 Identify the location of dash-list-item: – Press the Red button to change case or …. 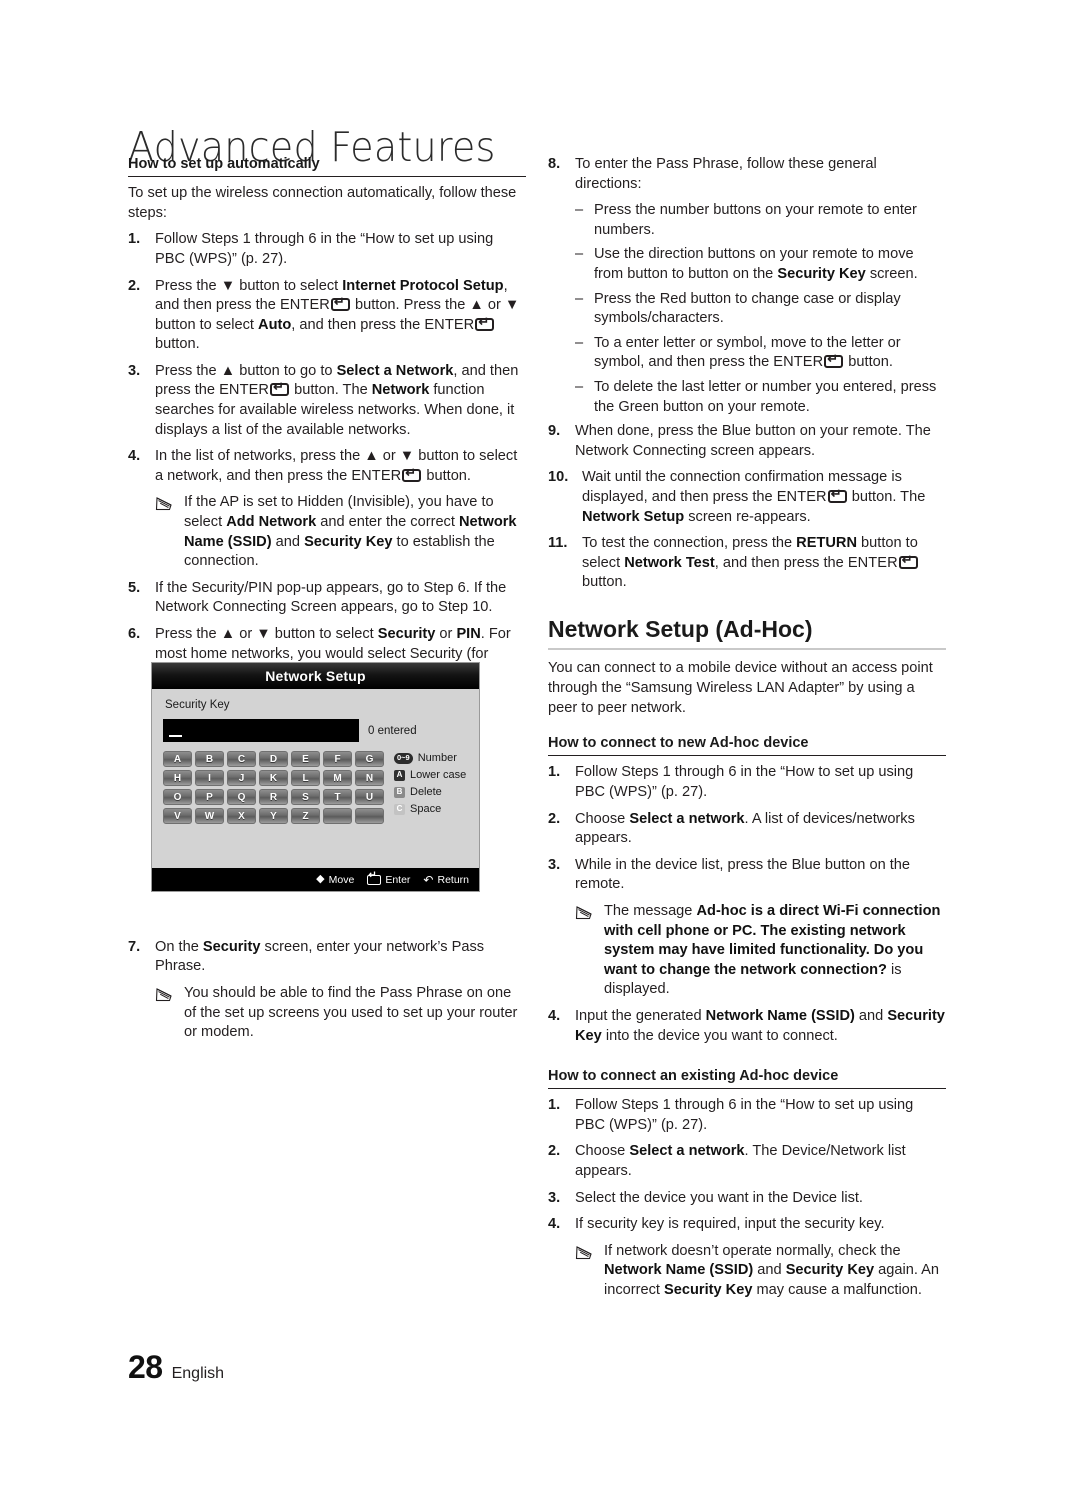
(747, 309).